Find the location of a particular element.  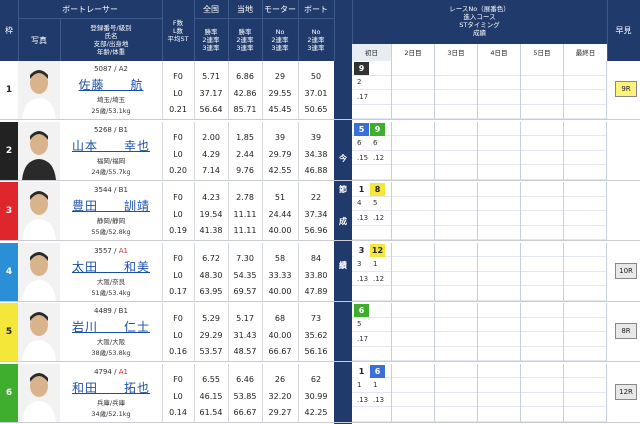

early-view-cell is located at coordinates (623, 211).